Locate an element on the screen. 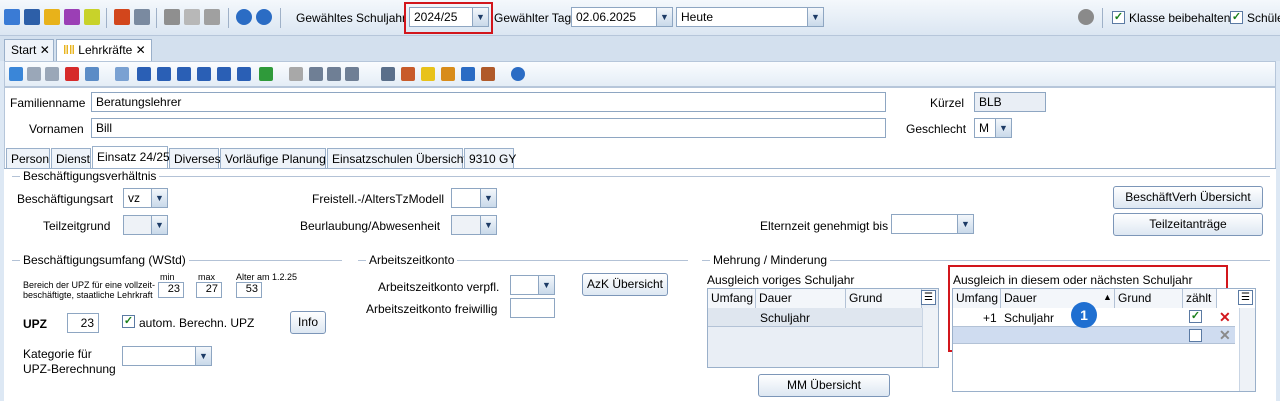 Image resolution: width=1280 pixels, height=401 pixels. cut-icon is located at coordinates (316, 74).